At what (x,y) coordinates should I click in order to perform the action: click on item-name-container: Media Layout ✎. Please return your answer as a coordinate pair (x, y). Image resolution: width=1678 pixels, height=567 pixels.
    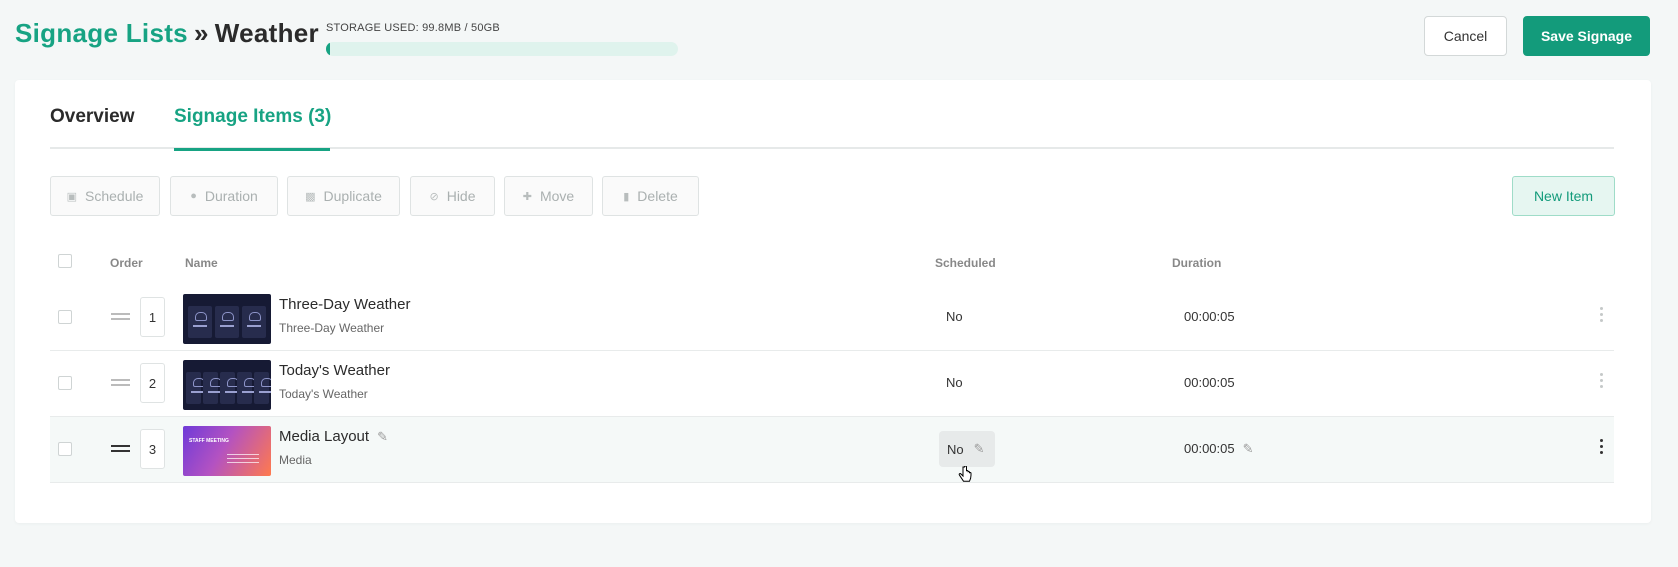
    Looking at the image, I should click on (333, 436).